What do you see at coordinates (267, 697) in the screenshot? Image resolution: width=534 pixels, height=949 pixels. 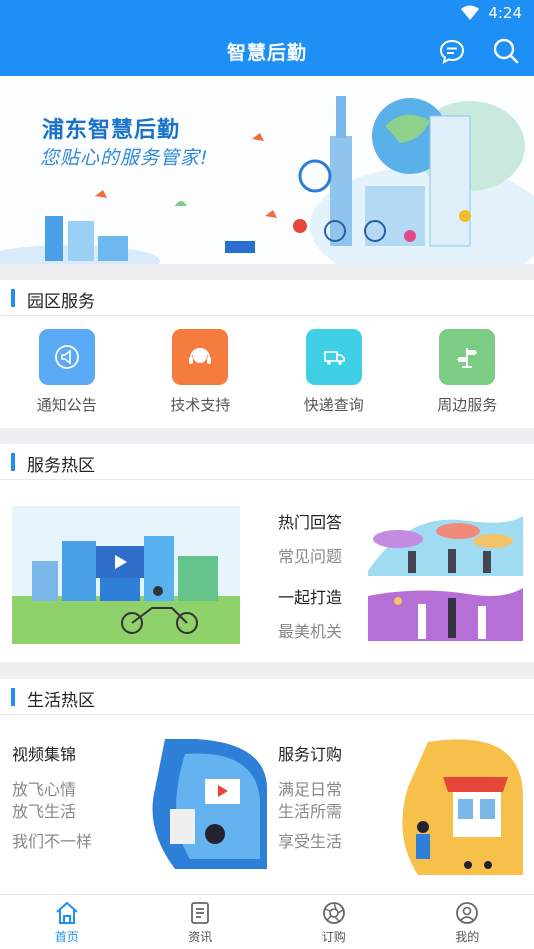 I see `section-header: 生活热区` at bounding box center [267, 697].